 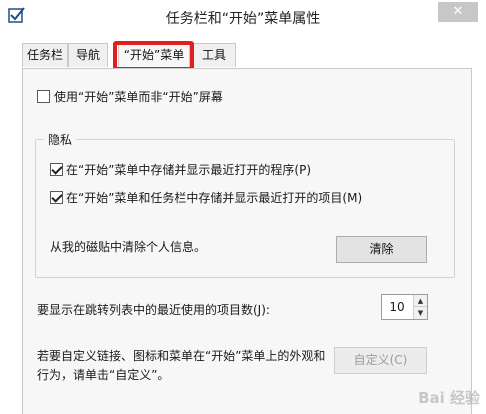 I want to click on jump-list-count-stepper: 10 ▲ ▼, so click(x=404, y=307).